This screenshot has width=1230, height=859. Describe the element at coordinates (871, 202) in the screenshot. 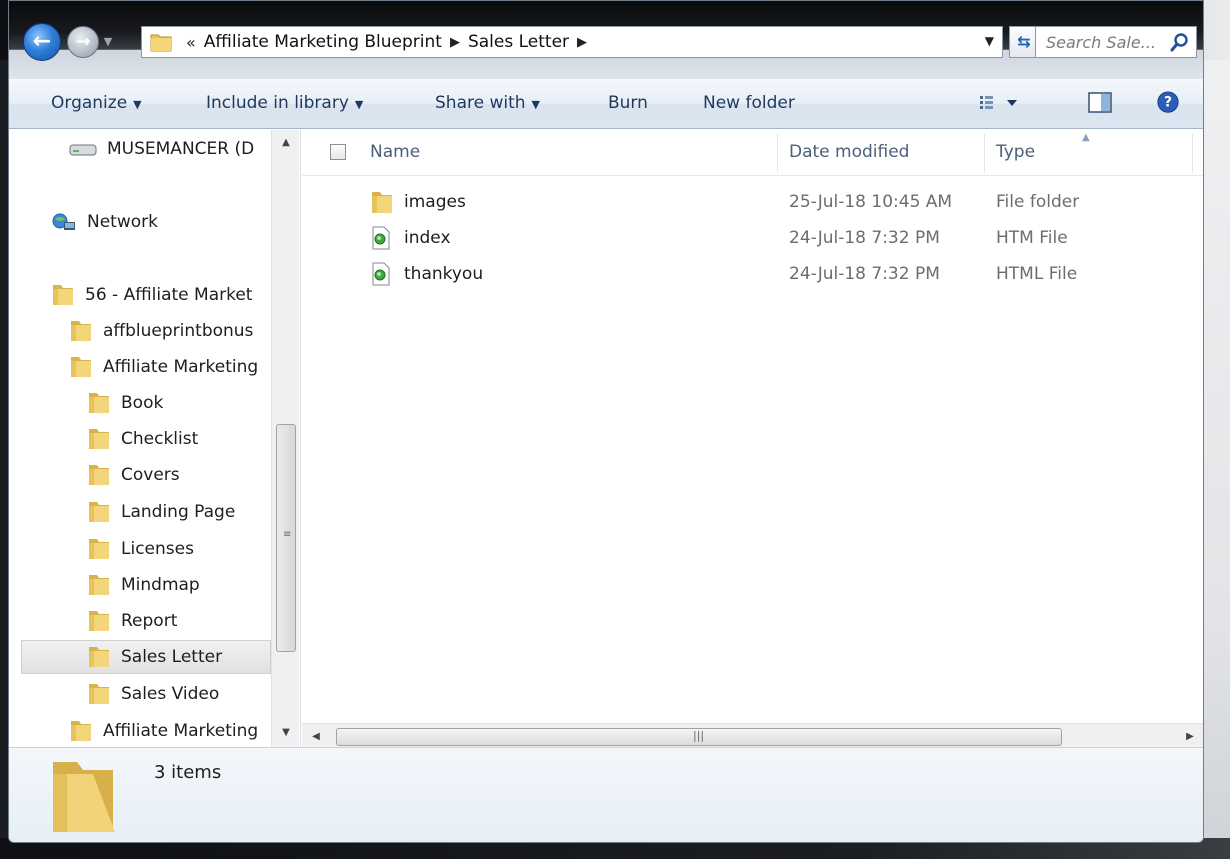

I see `file-date: 25-Jul-18 10:45 AM` at that location.